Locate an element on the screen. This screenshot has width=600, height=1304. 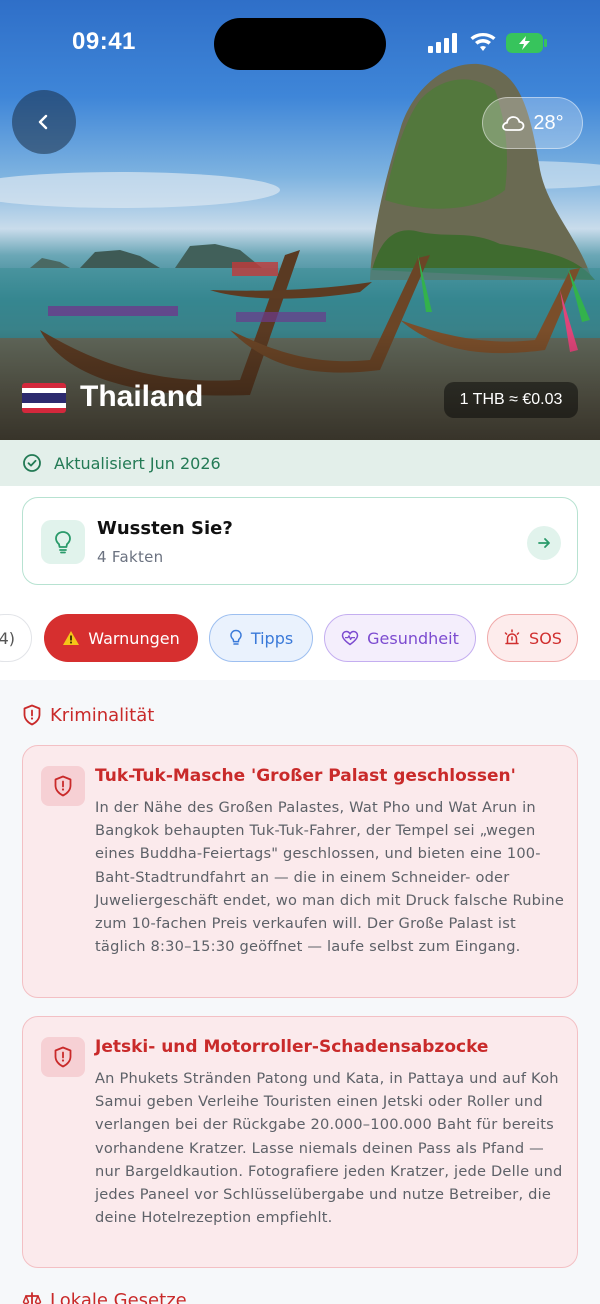
back-button is located at coordinates (44, 122).